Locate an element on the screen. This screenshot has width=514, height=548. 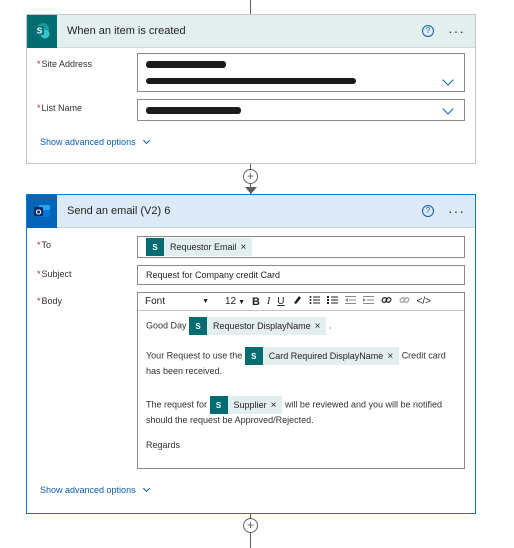
svg-text: S is located at coordinates (40, 31).